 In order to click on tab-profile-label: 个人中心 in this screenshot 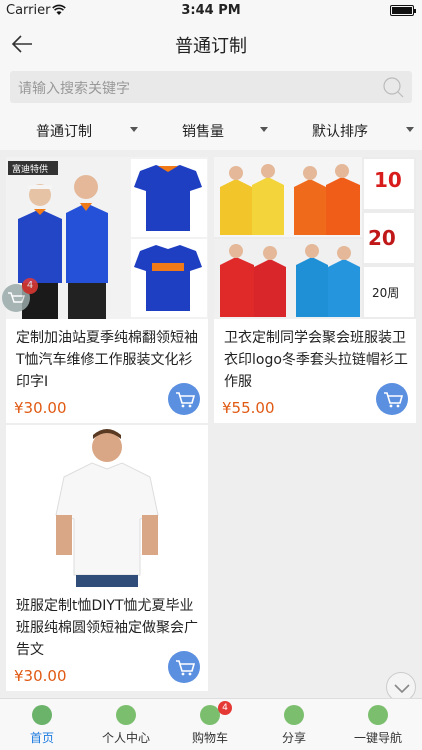, I will do `click(125, 738)`.